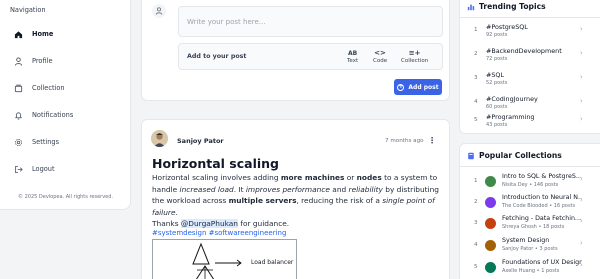  I want to click on user-mention-link: @DurgaPhukan, so click(209, 223).